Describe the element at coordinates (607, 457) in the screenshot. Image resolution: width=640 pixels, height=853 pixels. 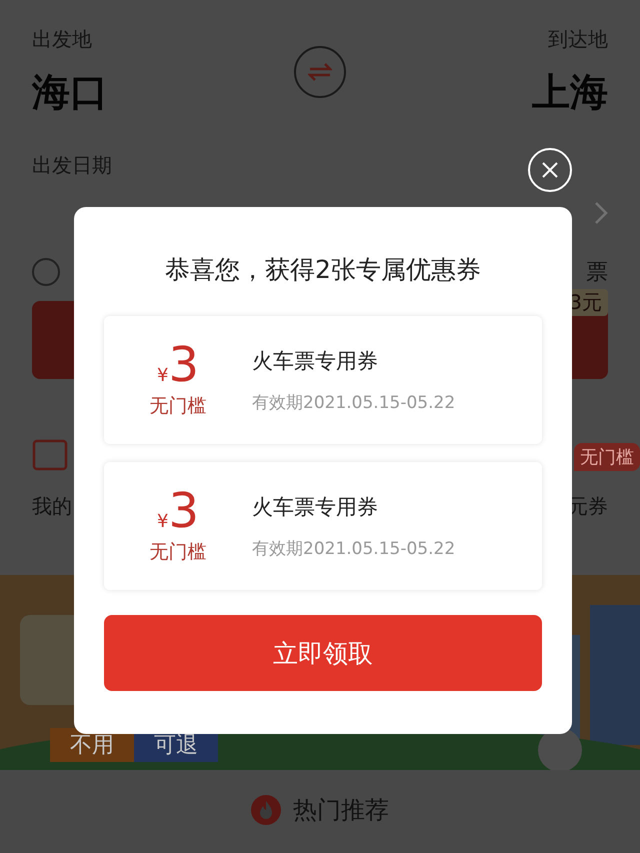
I see `threshold-badge: 无门槛` at that location.